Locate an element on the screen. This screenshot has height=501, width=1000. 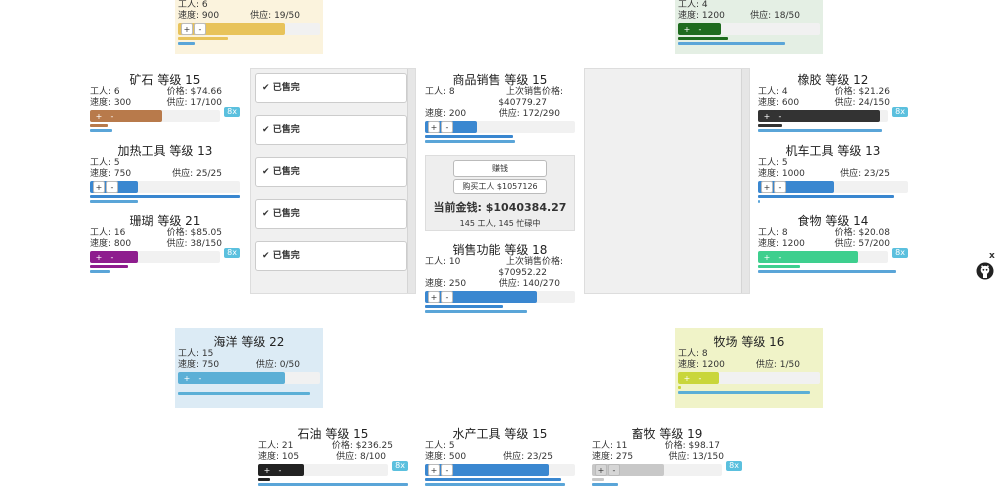
ranch-worker-control: + - is located at coordinates (749, 378).